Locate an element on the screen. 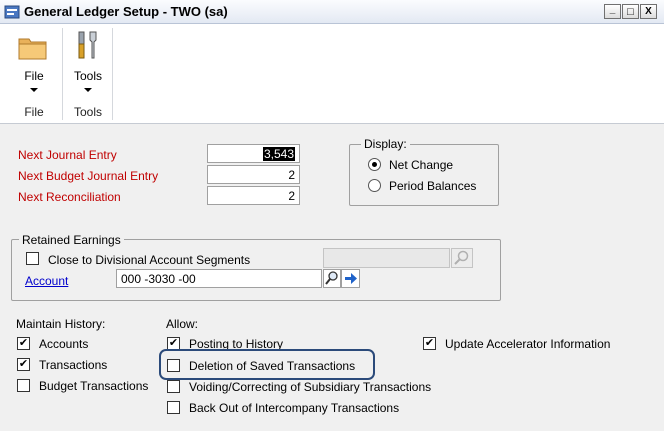 The height and width of the screenshot is (431, 664). next-budget-input: 2 is located at coordinates (253, 174).